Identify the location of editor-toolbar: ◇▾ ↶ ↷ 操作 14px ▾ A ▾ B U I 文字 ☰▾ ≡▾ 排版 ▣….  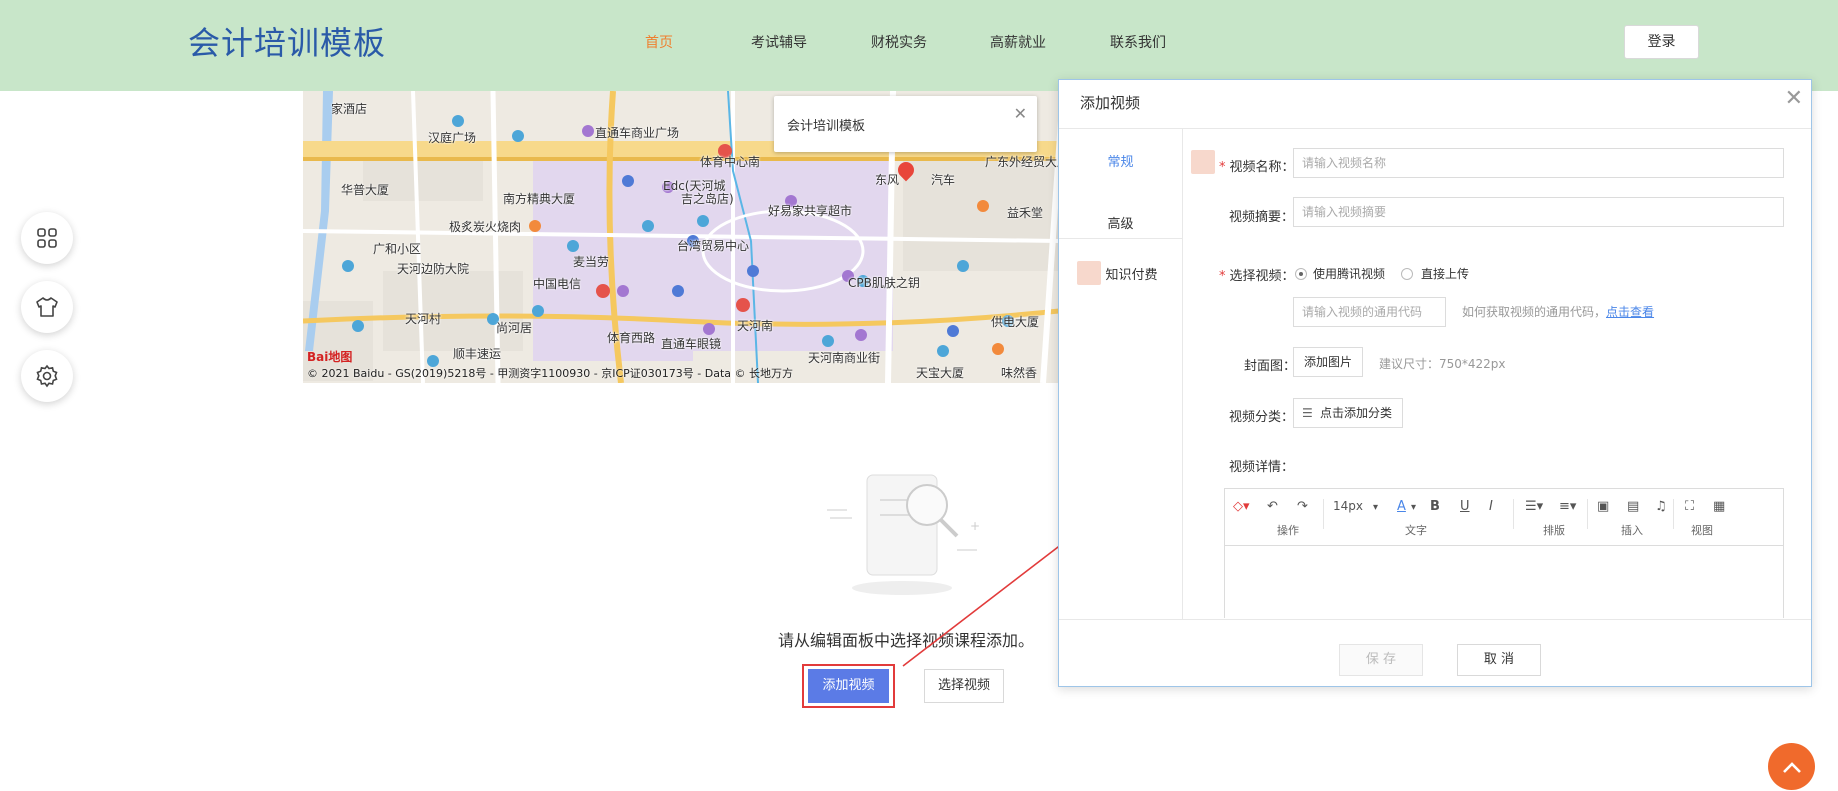
(1504, 517).